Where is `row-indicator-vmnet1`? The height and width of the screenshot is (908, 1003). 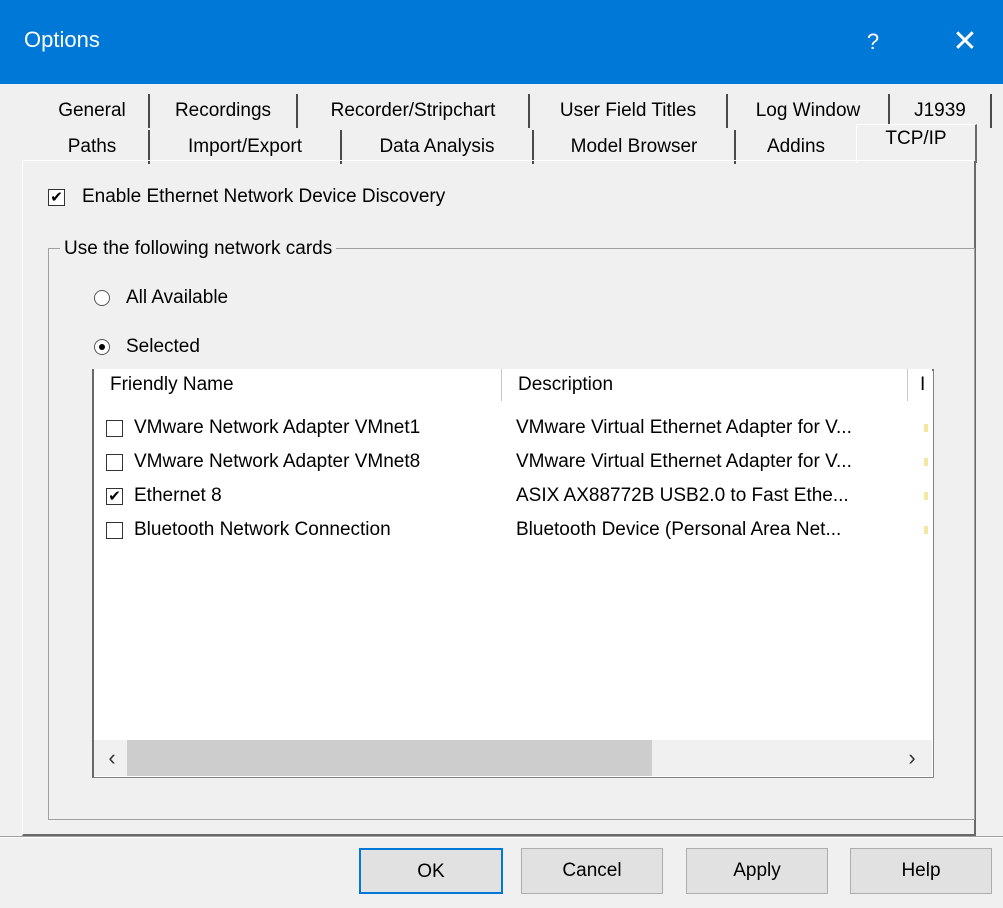
row-indicator-vmnet1 is located at coordinates (926, 428).